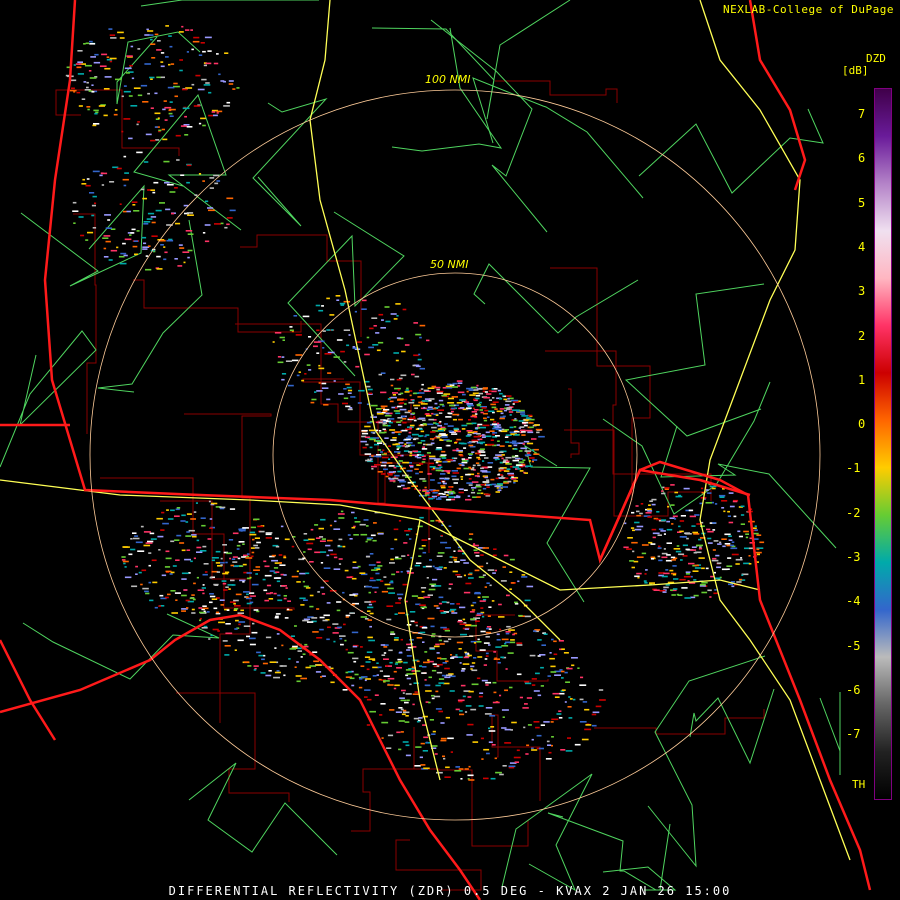 This screenshot has height=900, width=900. Describe the element at coordinates (862, 114) in the screenshot. I see `legend-tick: 7` at that location.